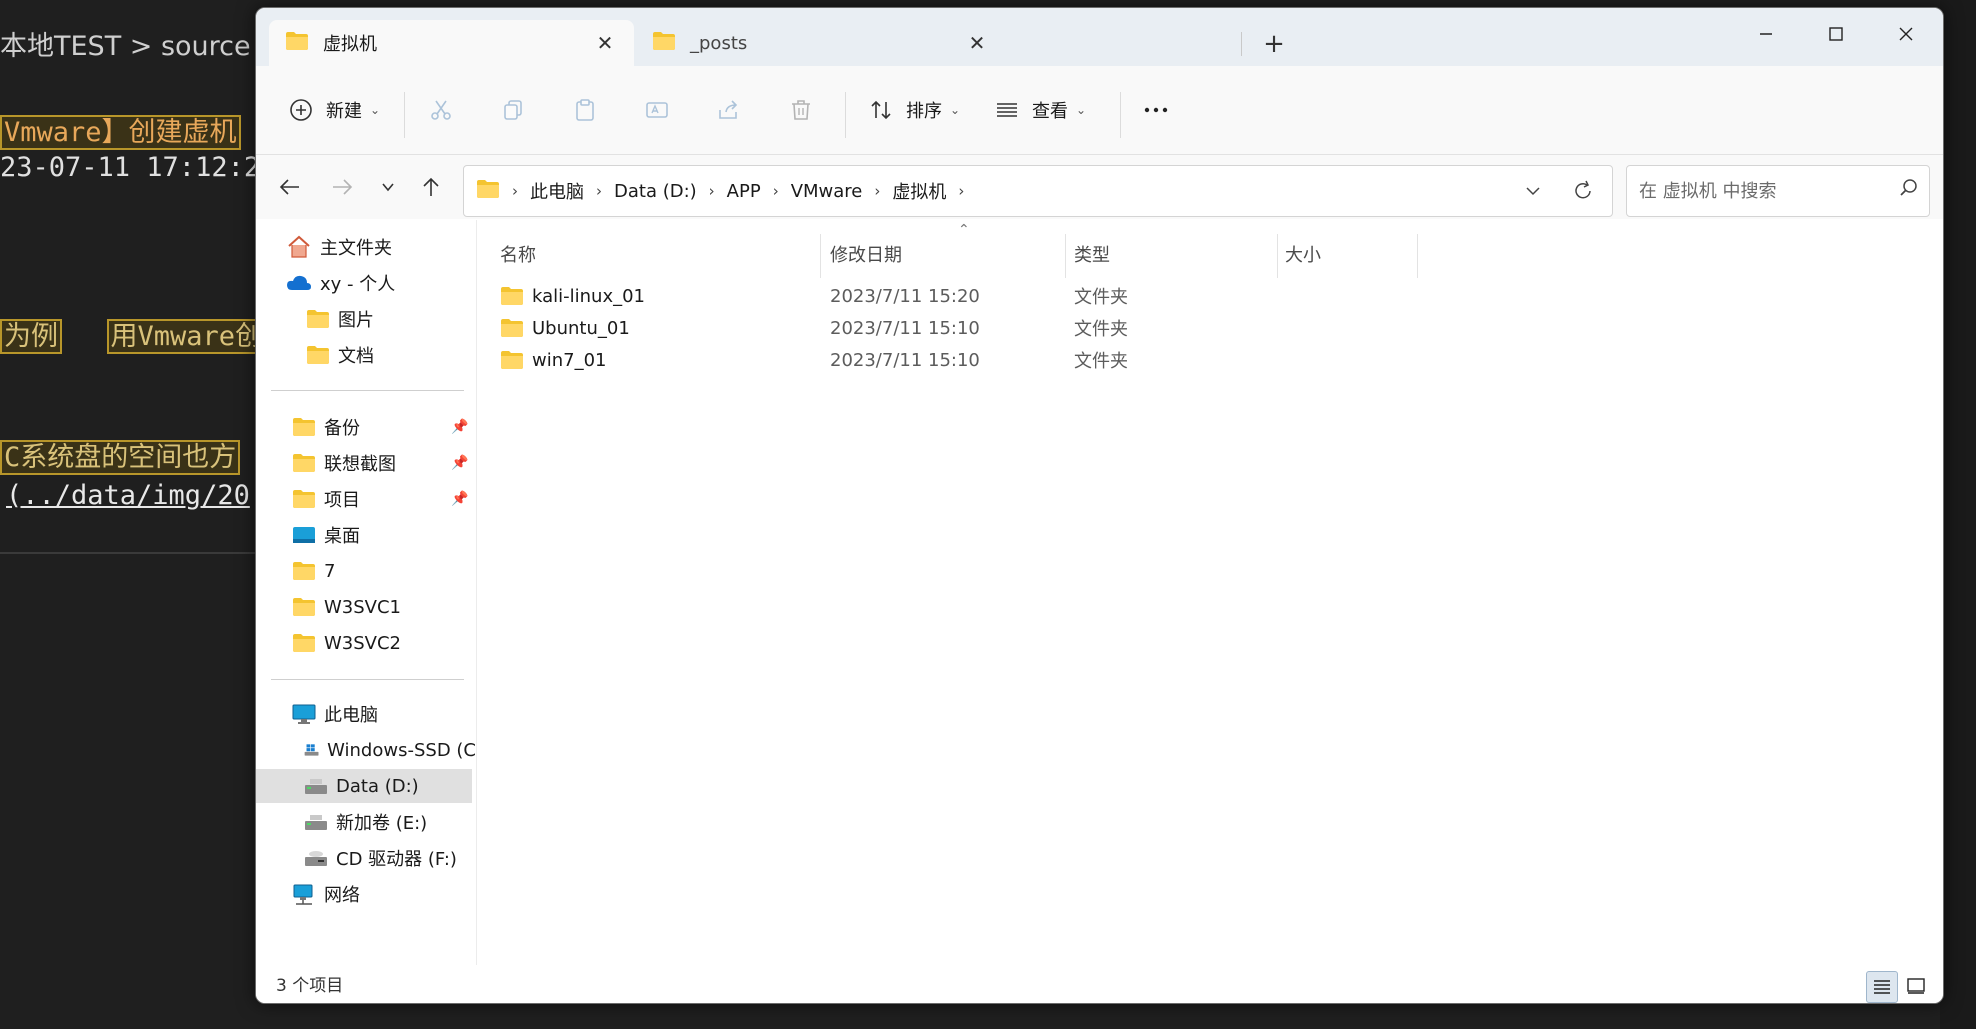  Describe the element at coordinates (1836, 34) in the screenshot. I see `maximize-button` at that location.